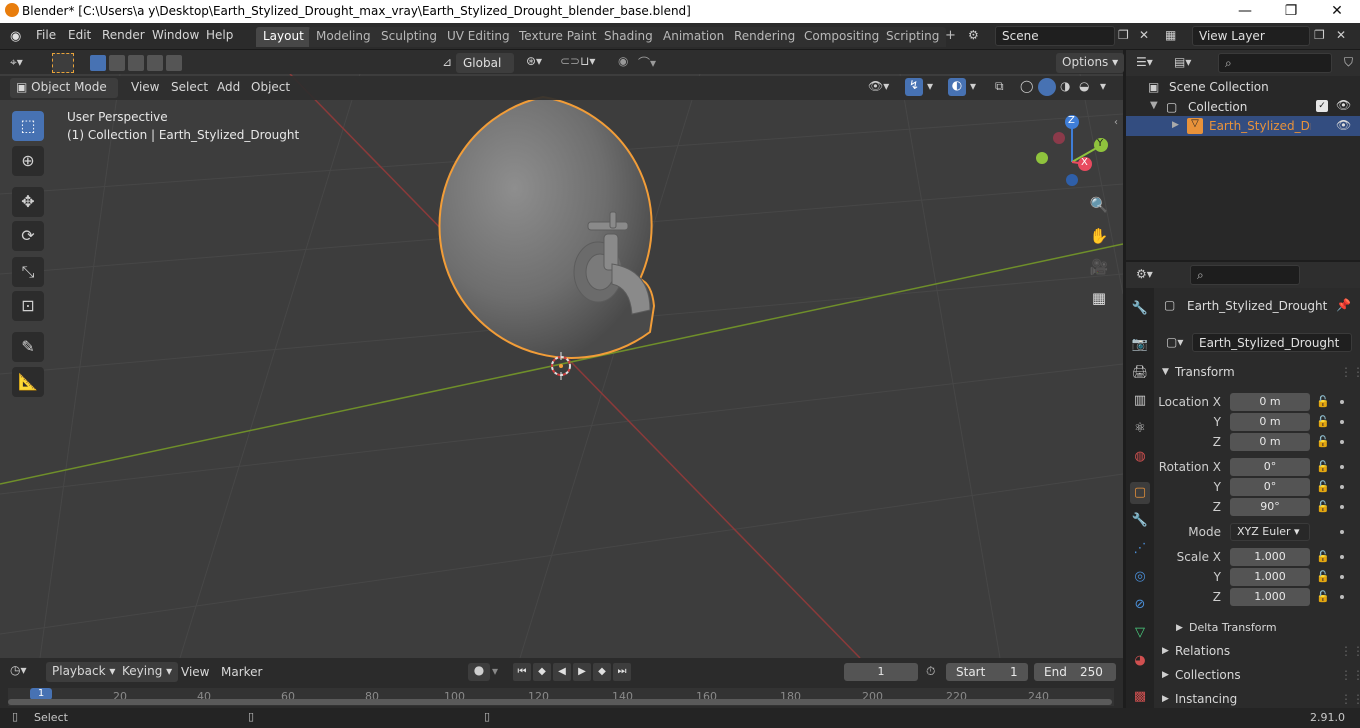 This screenshot has width=1360, height=728. Describe the element at coordinates (241, 672) in the screenshot. I see `timeline-marker-menu: Marker` at that location.